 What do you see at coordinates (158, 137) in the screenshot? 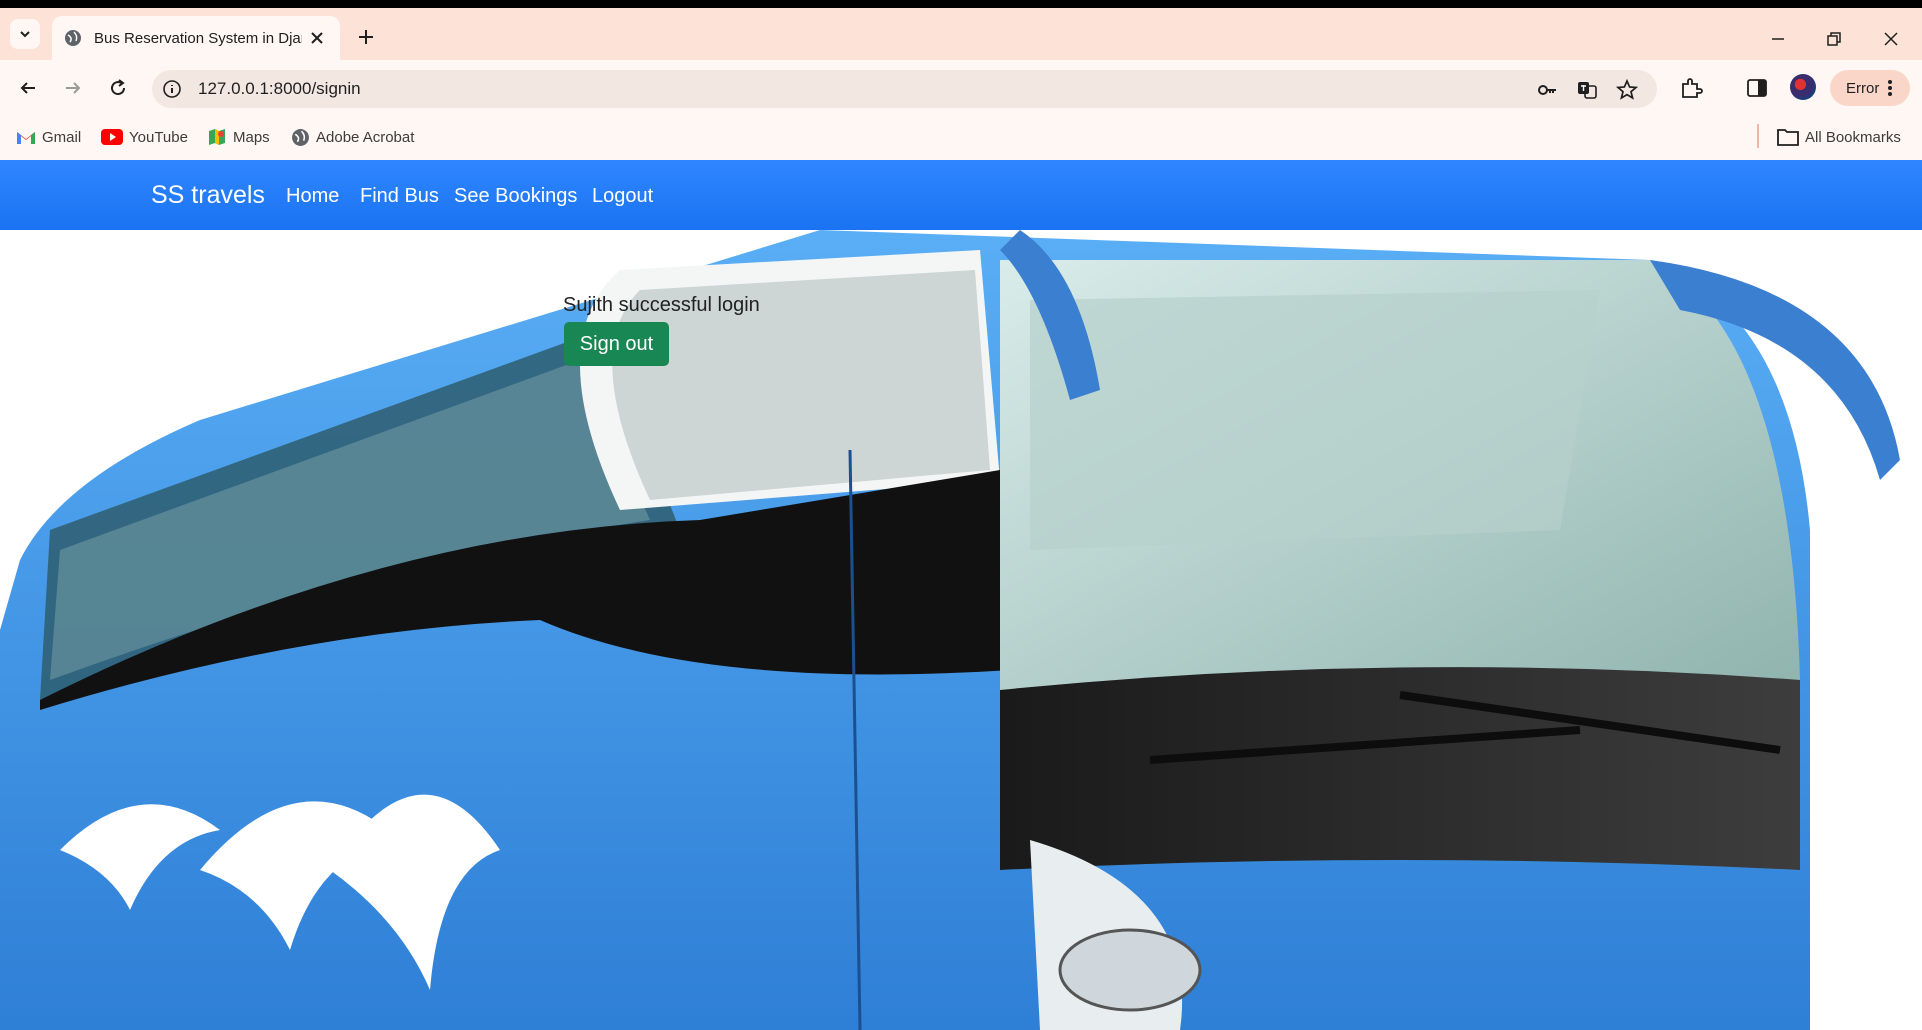
I see `bookmark-label: YouTube` at bounding box center [158, 137].